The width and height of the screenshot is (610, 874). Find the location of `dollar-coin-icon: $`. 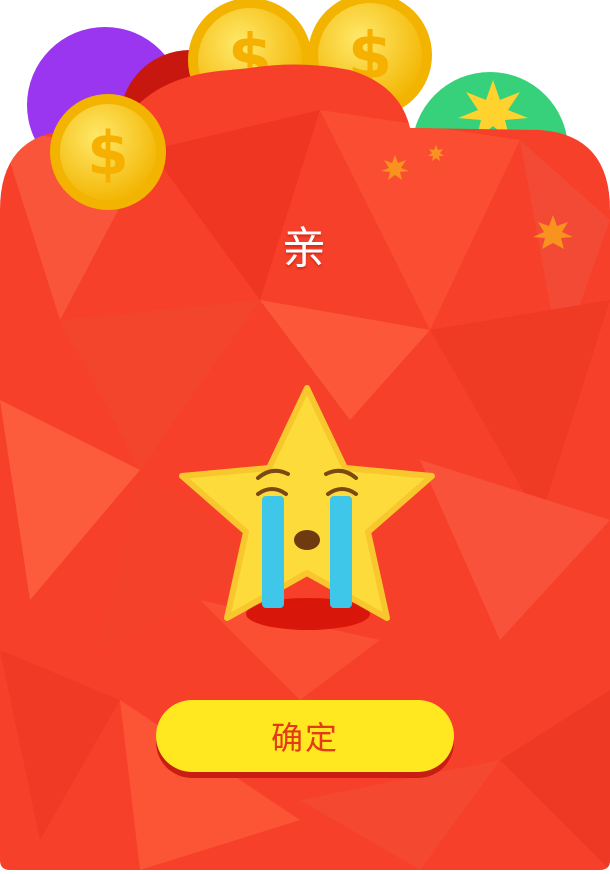

dollar-coin-icon: $ is located at coordinates (108, 152).